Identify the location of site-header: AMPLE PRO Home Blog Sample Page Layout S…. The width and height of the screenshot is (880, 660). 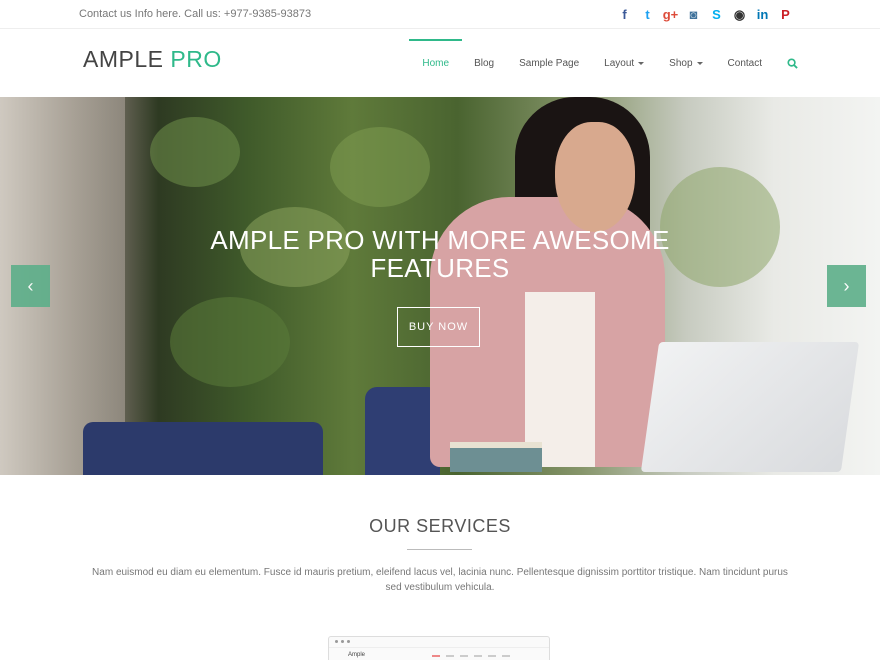
(440, 63).